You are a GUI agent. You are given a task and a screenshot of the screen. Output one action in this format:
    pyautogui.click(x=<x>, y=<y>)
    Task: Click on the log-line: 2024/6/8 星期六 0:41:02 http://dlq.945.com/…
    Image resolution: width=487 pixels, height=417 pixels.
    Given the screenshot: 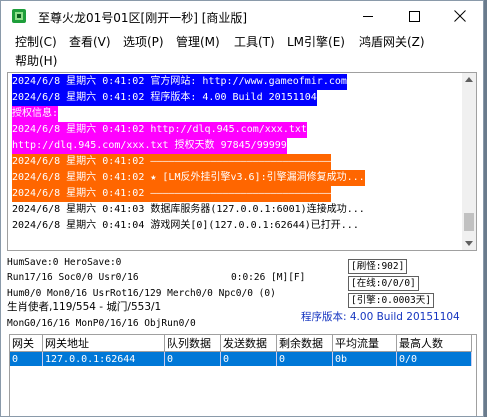 What is the action you would take?
    pyautogui.click(x=159, y=130)
    